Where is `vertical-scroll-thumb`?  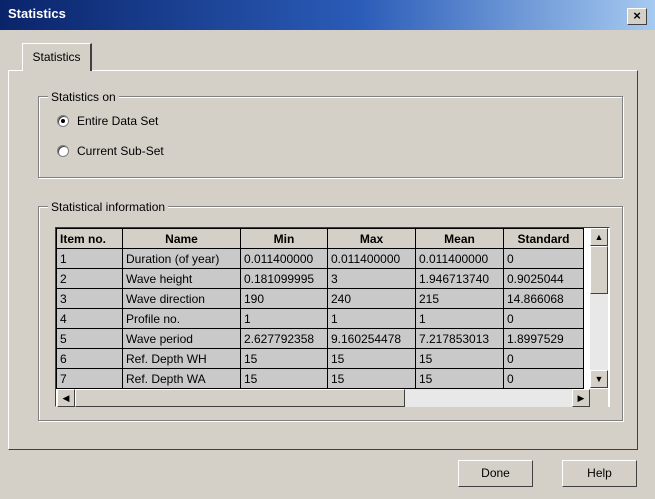 vertical-scroll-thumb is located at coordinates (599, 270).